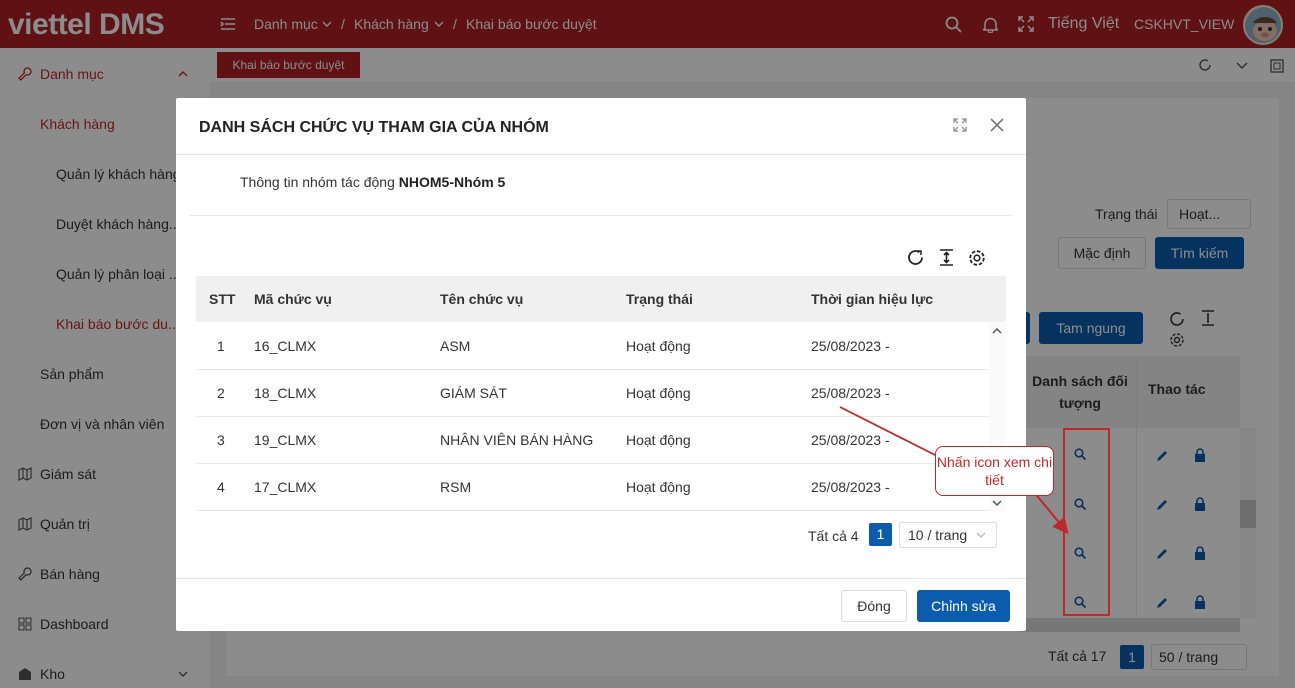 The width and height of the screenshot is (1295, 688). What do you see at coordinates (221, 393) in the screenshot?
I see `cell-stt: 2` at bounding box center [221, 393].